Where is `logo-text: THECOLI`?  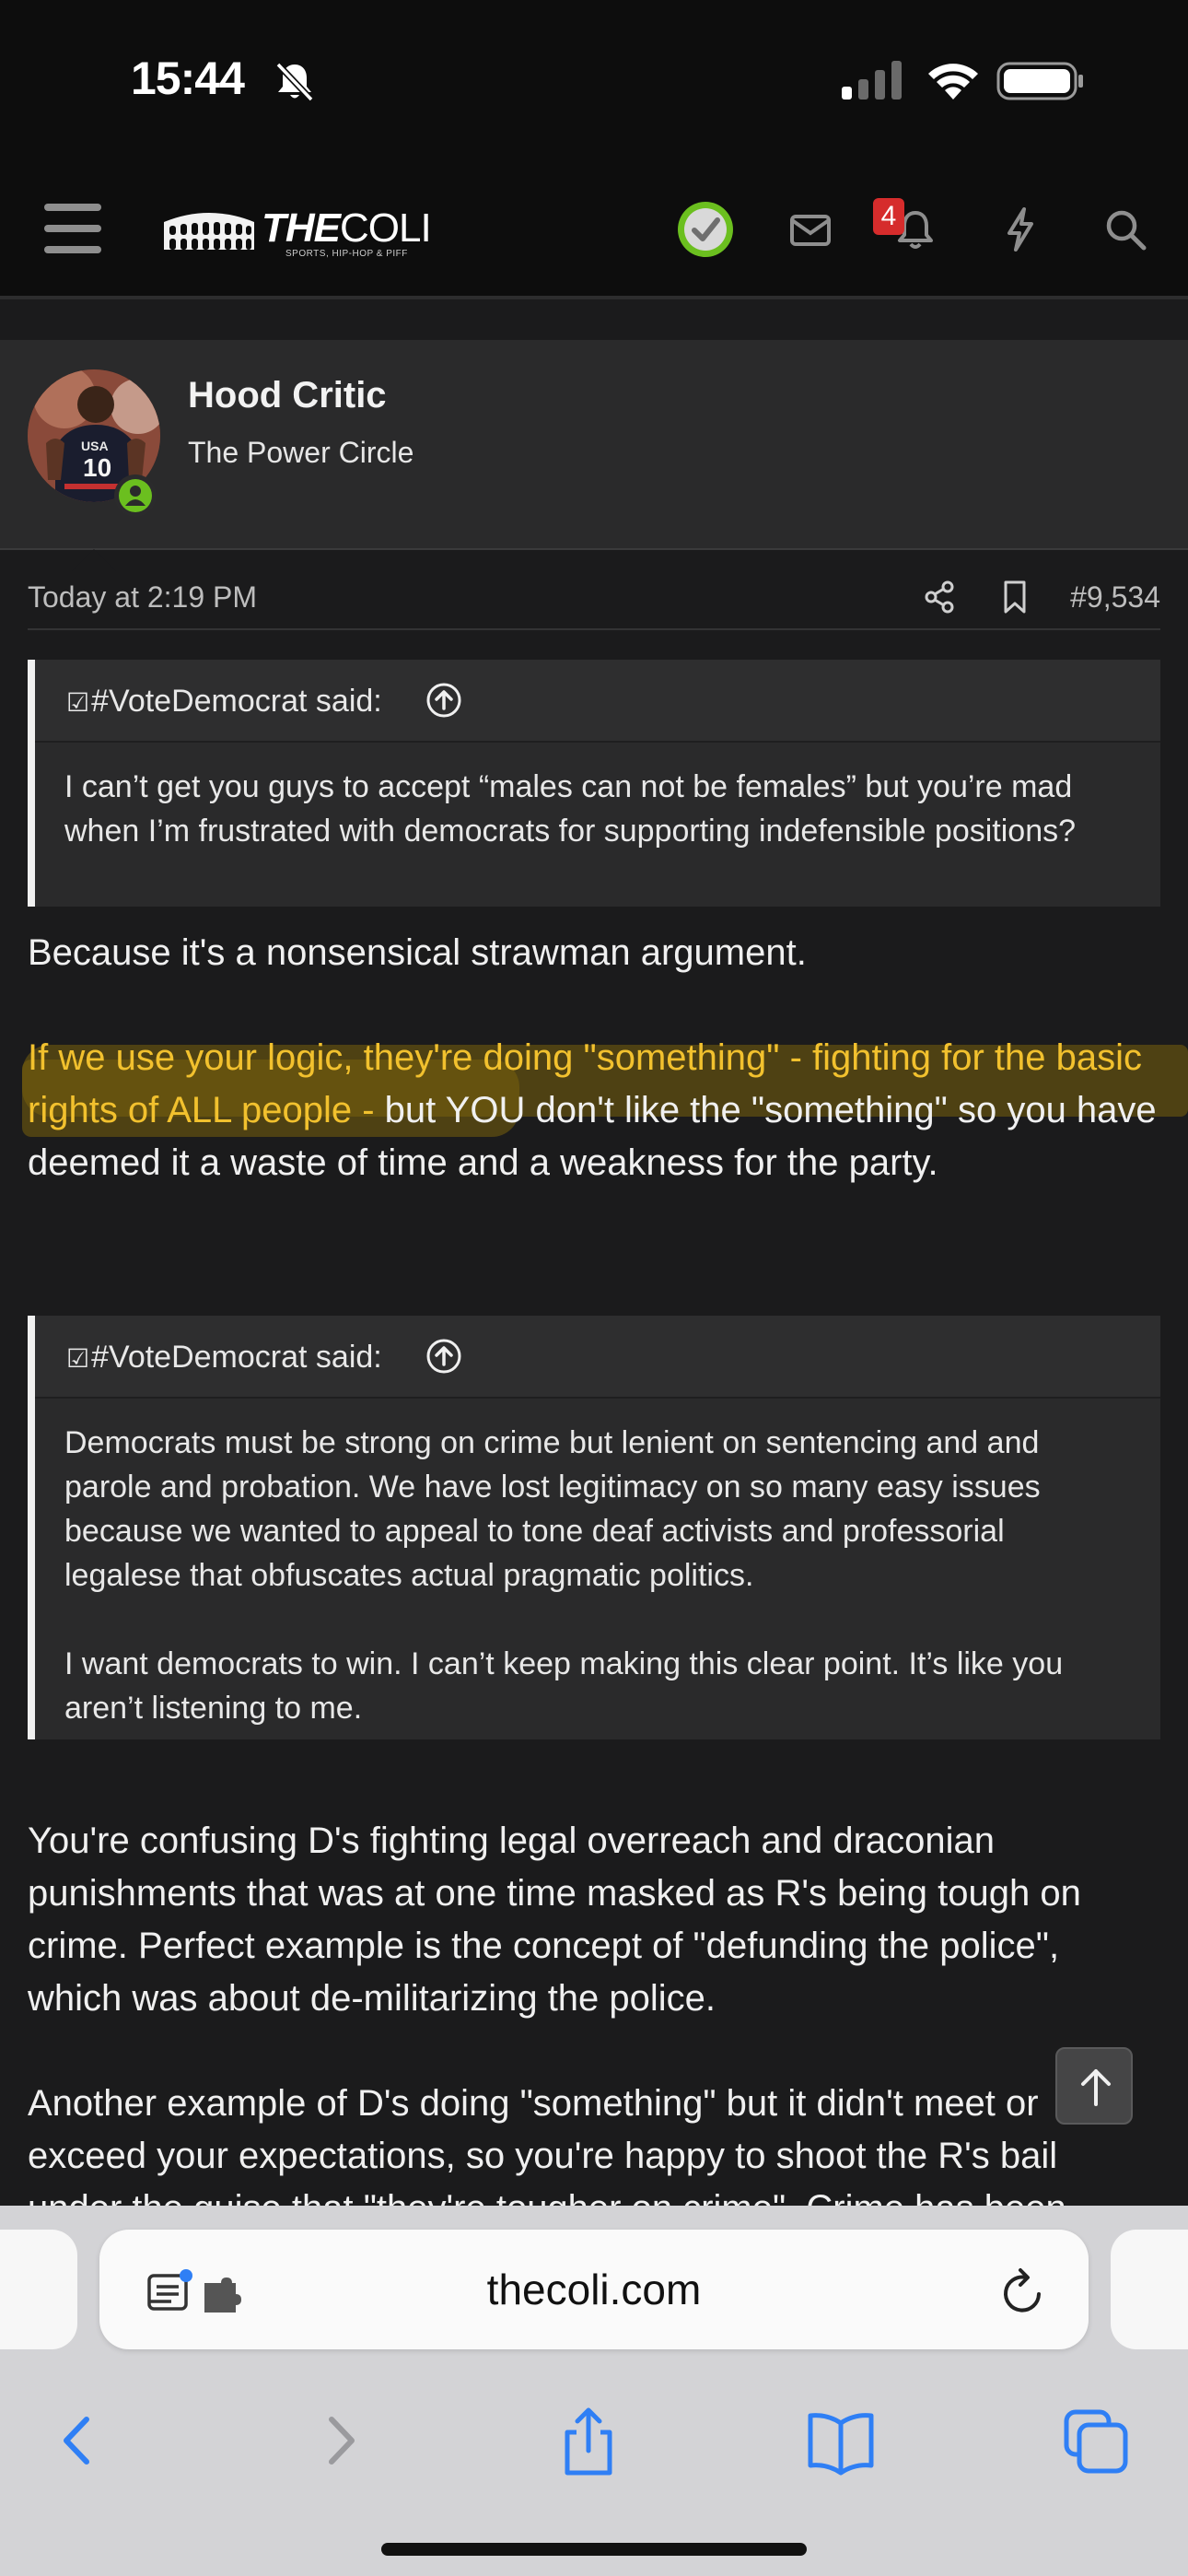 logo-text: THECOLI is located at coordinates (347, 228).